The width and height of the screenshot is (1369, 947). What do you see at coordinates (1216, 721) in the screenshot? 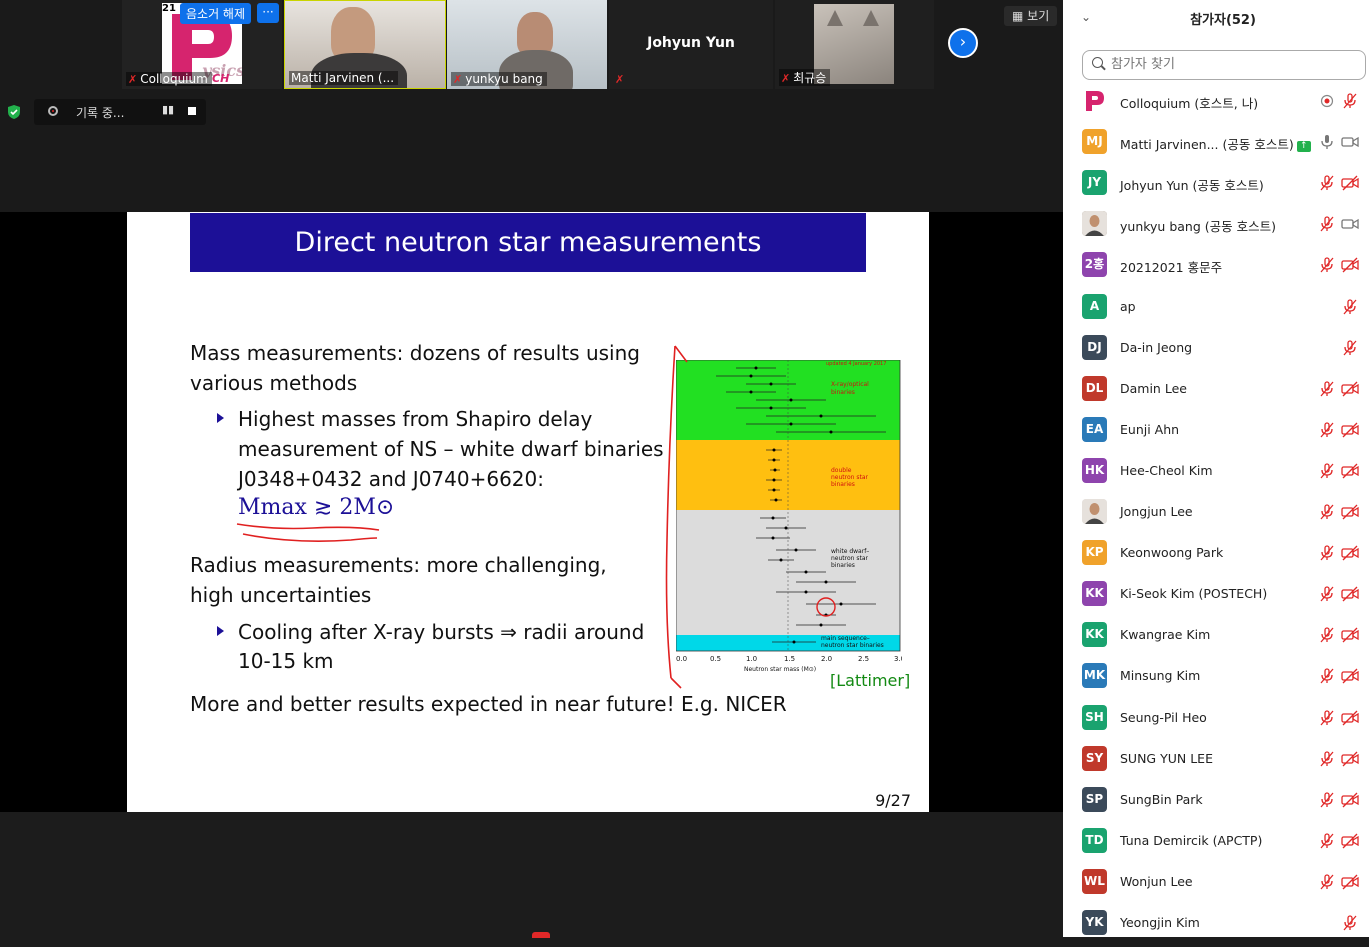
I see `participant-row: SH Seung-Pil Heo` at bounding box center [1216, 721].